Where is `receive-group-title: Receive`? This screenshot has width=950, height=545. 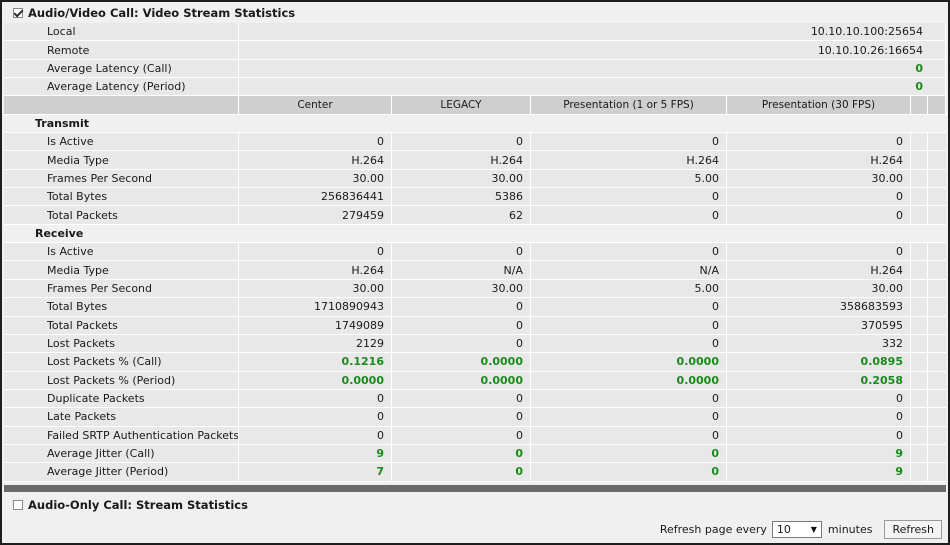
receive-group-title: Receive is located at coordinates (475, 233).